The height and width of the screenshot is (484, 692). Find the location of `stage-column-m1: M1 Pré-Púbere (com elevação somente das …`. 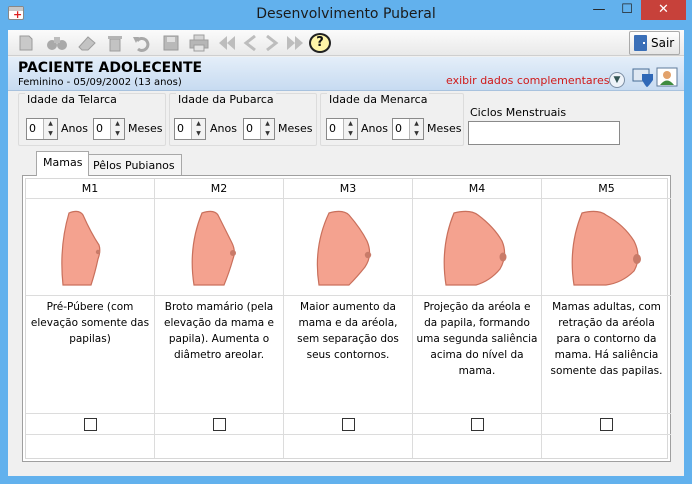

stage-column-m1: M1 Pré-Púbere (com elevação somente das … is located at coordinates (90, 318).